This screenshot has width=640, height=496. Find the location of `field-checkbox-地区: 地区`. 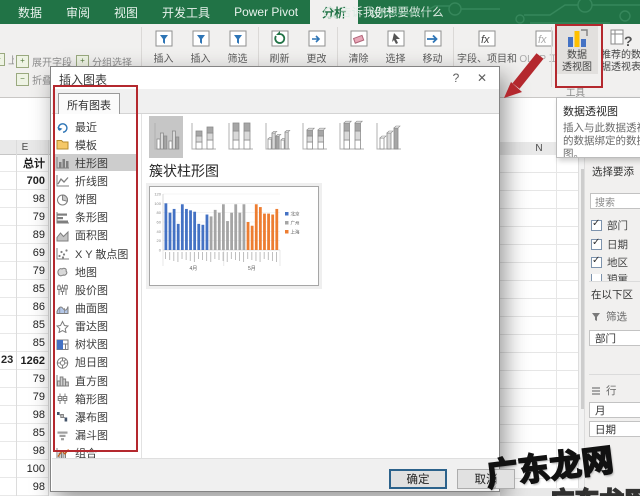

field-checkbox-地区: 地区 is located at coordinates (609, 262).